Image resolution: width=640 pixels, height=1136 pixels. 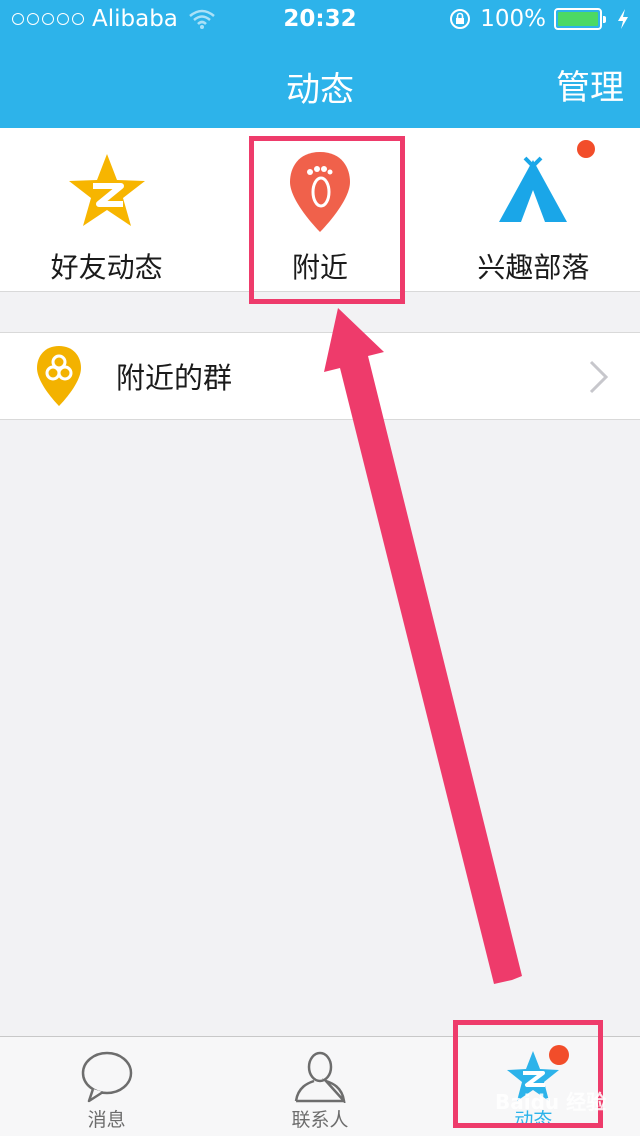 I want to click on manage-button: 管理, so click(x=590, y=84).